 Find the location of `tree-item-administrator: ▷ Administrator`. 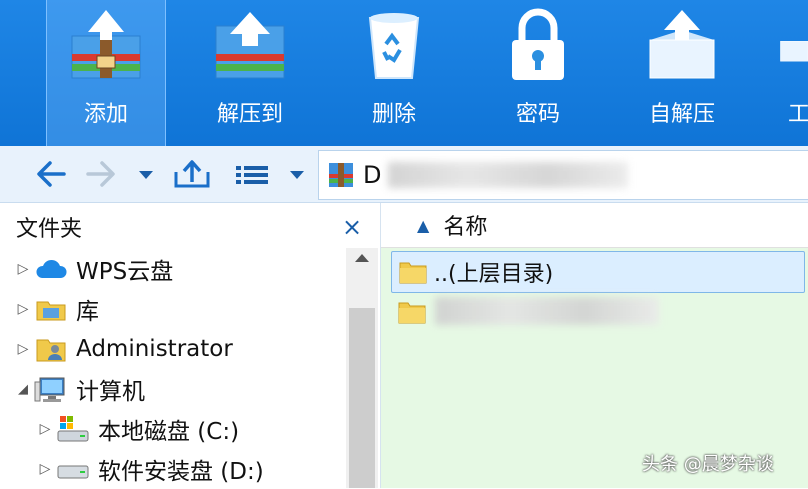

tree-item-administrator: ▷ Administrator is located at coordinates (122, 349).